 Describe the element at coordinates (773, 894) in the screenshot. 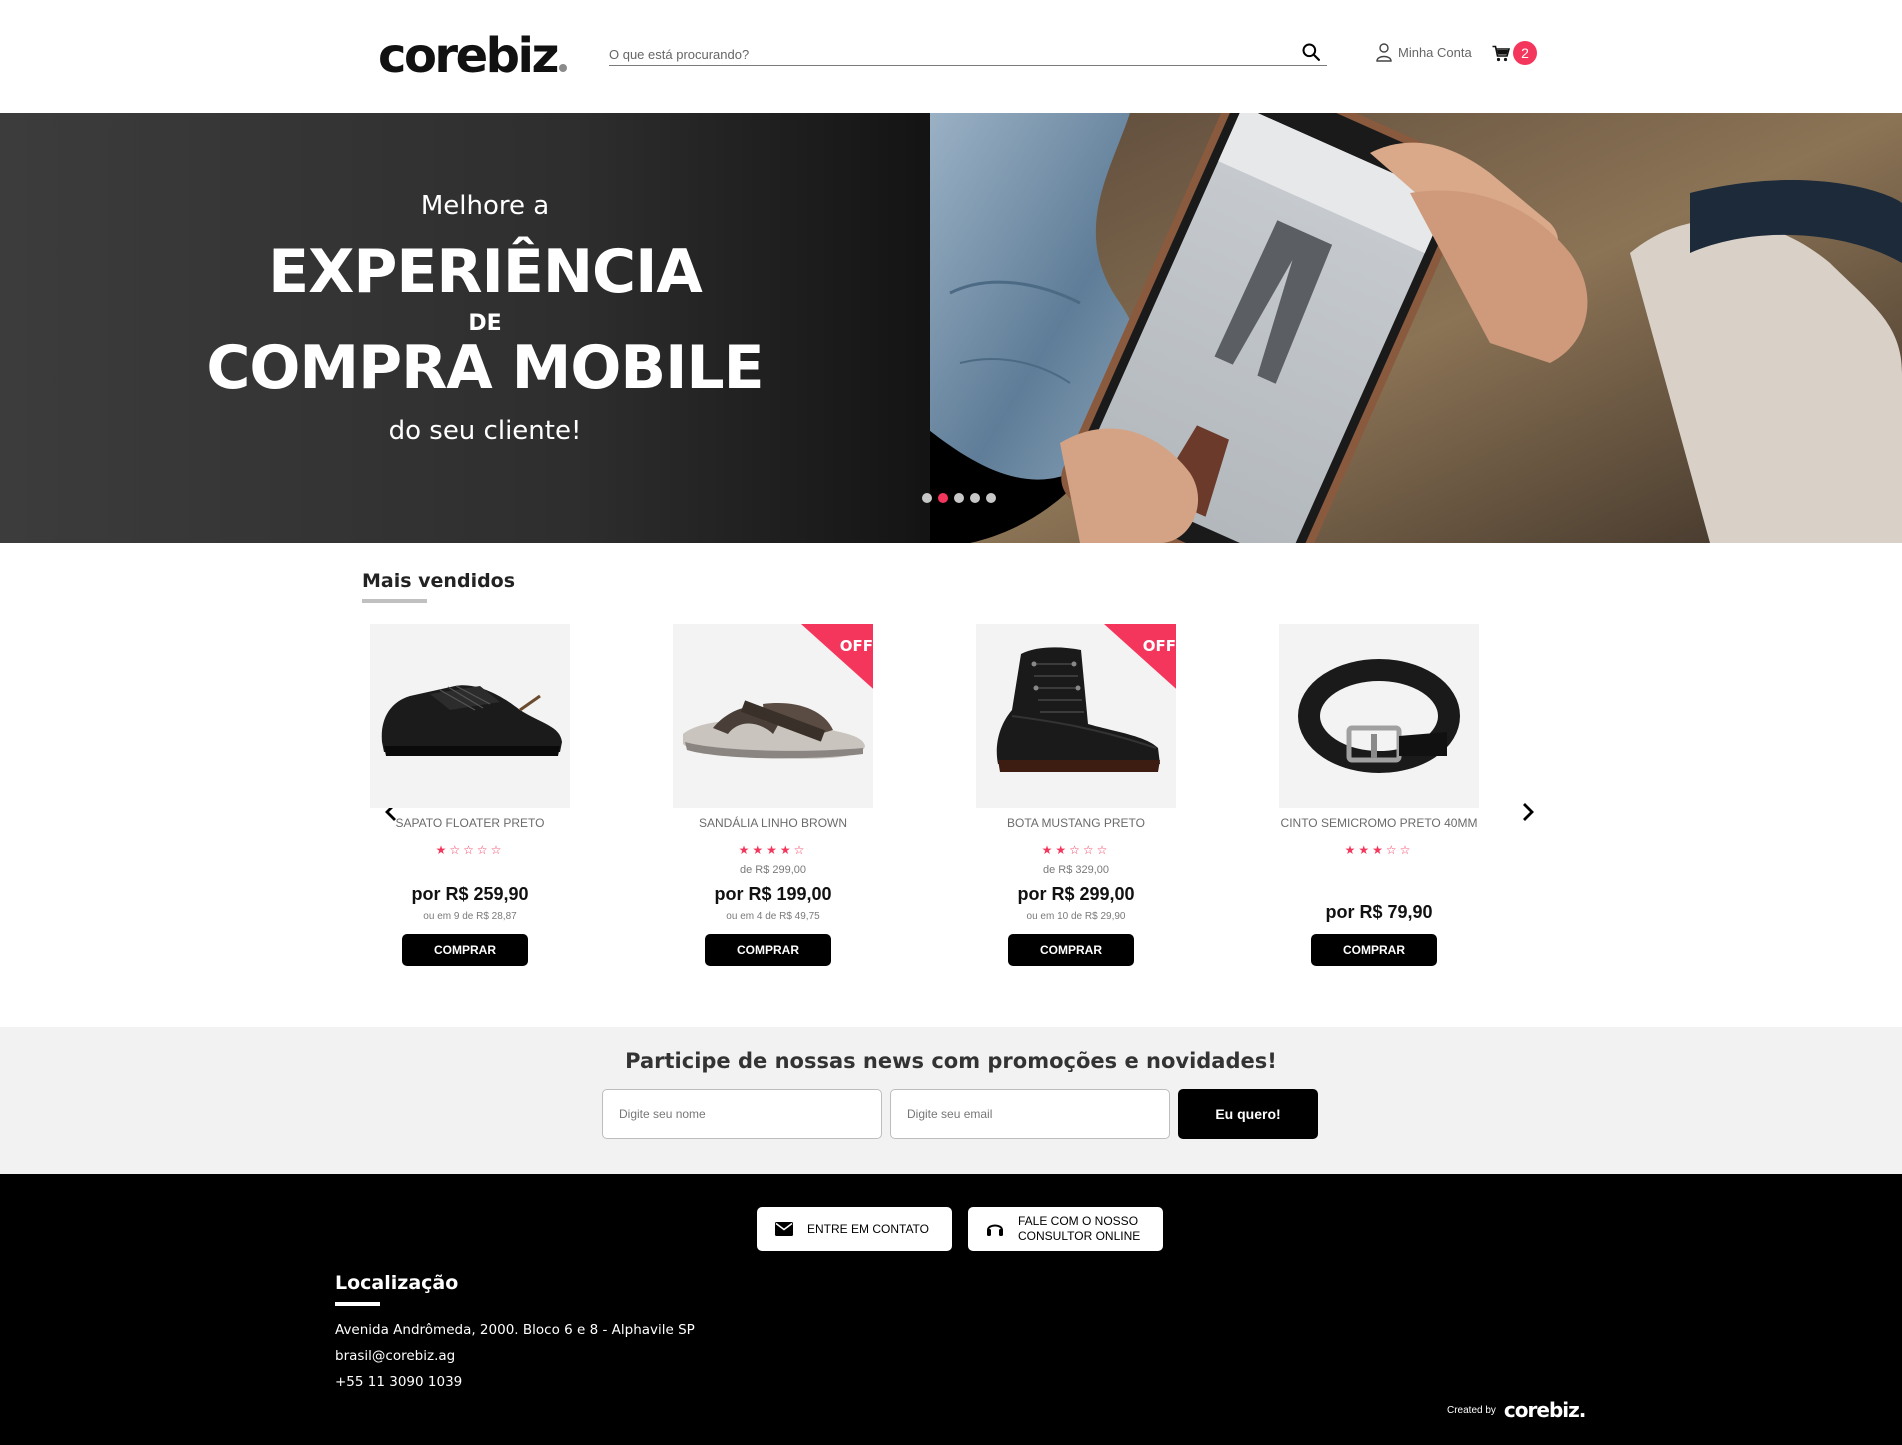

I see `product-price: por R$ 199,00` at that location.